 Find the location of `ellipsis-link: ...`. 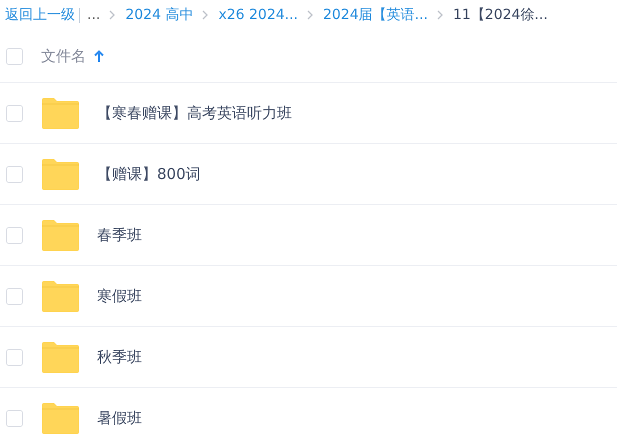

ellipsis-link: ... is located at coordinates (93, 15).